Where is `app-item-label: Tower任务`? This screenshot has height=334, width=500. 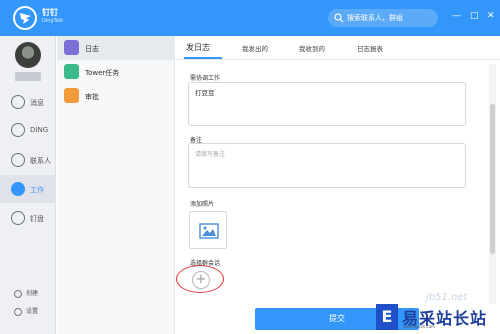
app-item-label: Tower任务 is located at coordinates (102, 73).